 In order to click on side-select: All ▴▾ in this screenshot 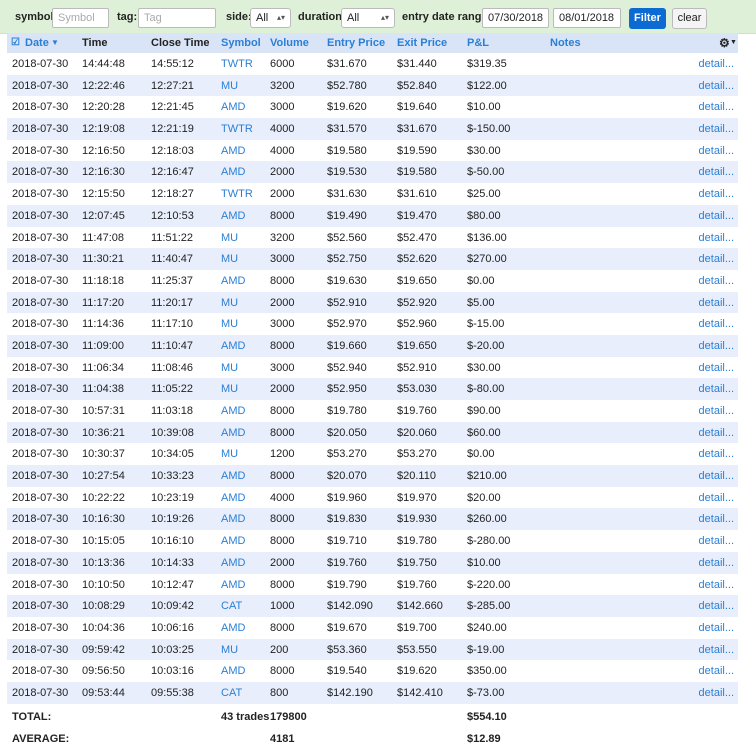, I will do `click(270, 18)`.